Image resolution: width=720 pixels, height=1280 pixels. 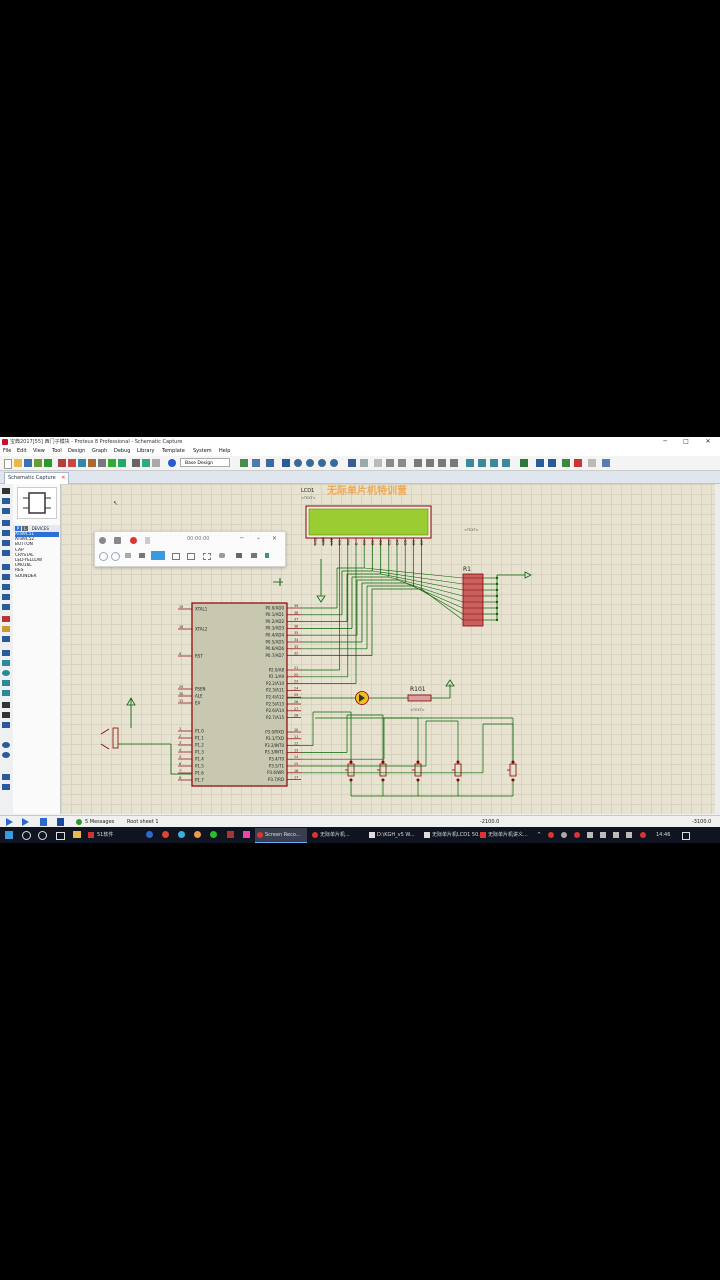 What do you see at coordinates (258, 537) in the screenshot?
I see `recorder-expand-button: ⌄` at bounding box center [258, 537].